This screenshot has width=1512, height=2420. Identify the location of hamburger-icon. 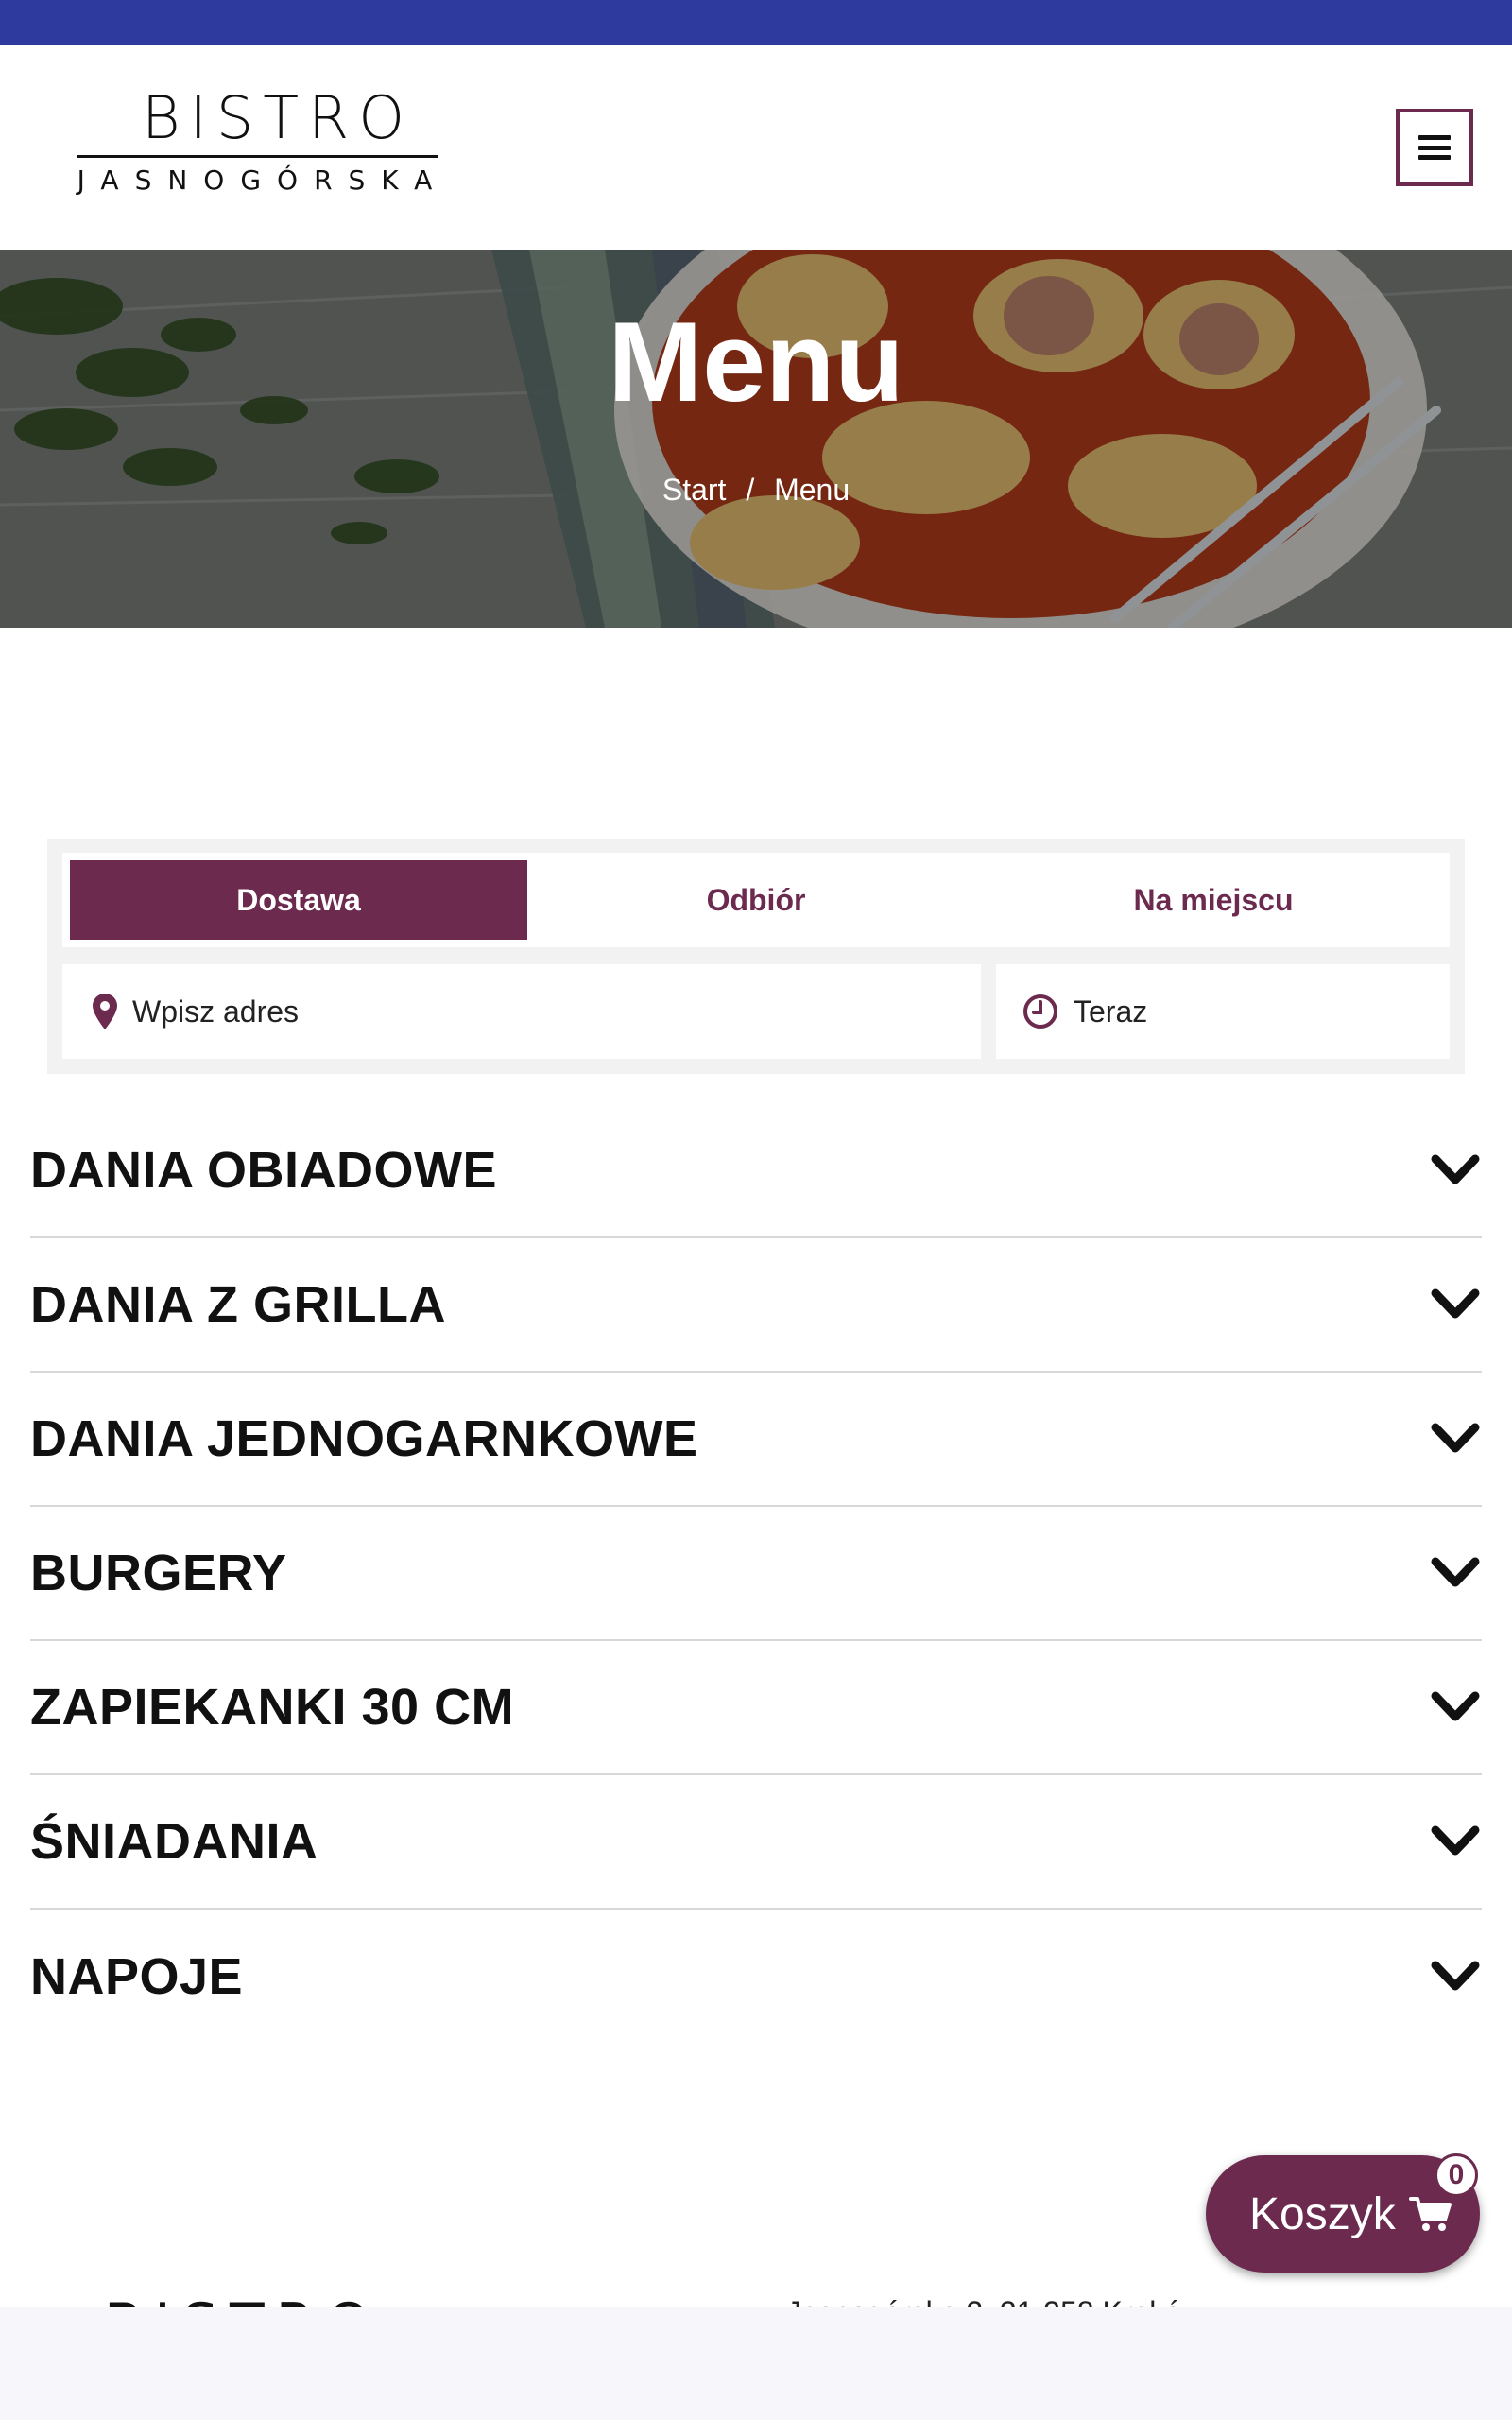
(1434, 147).